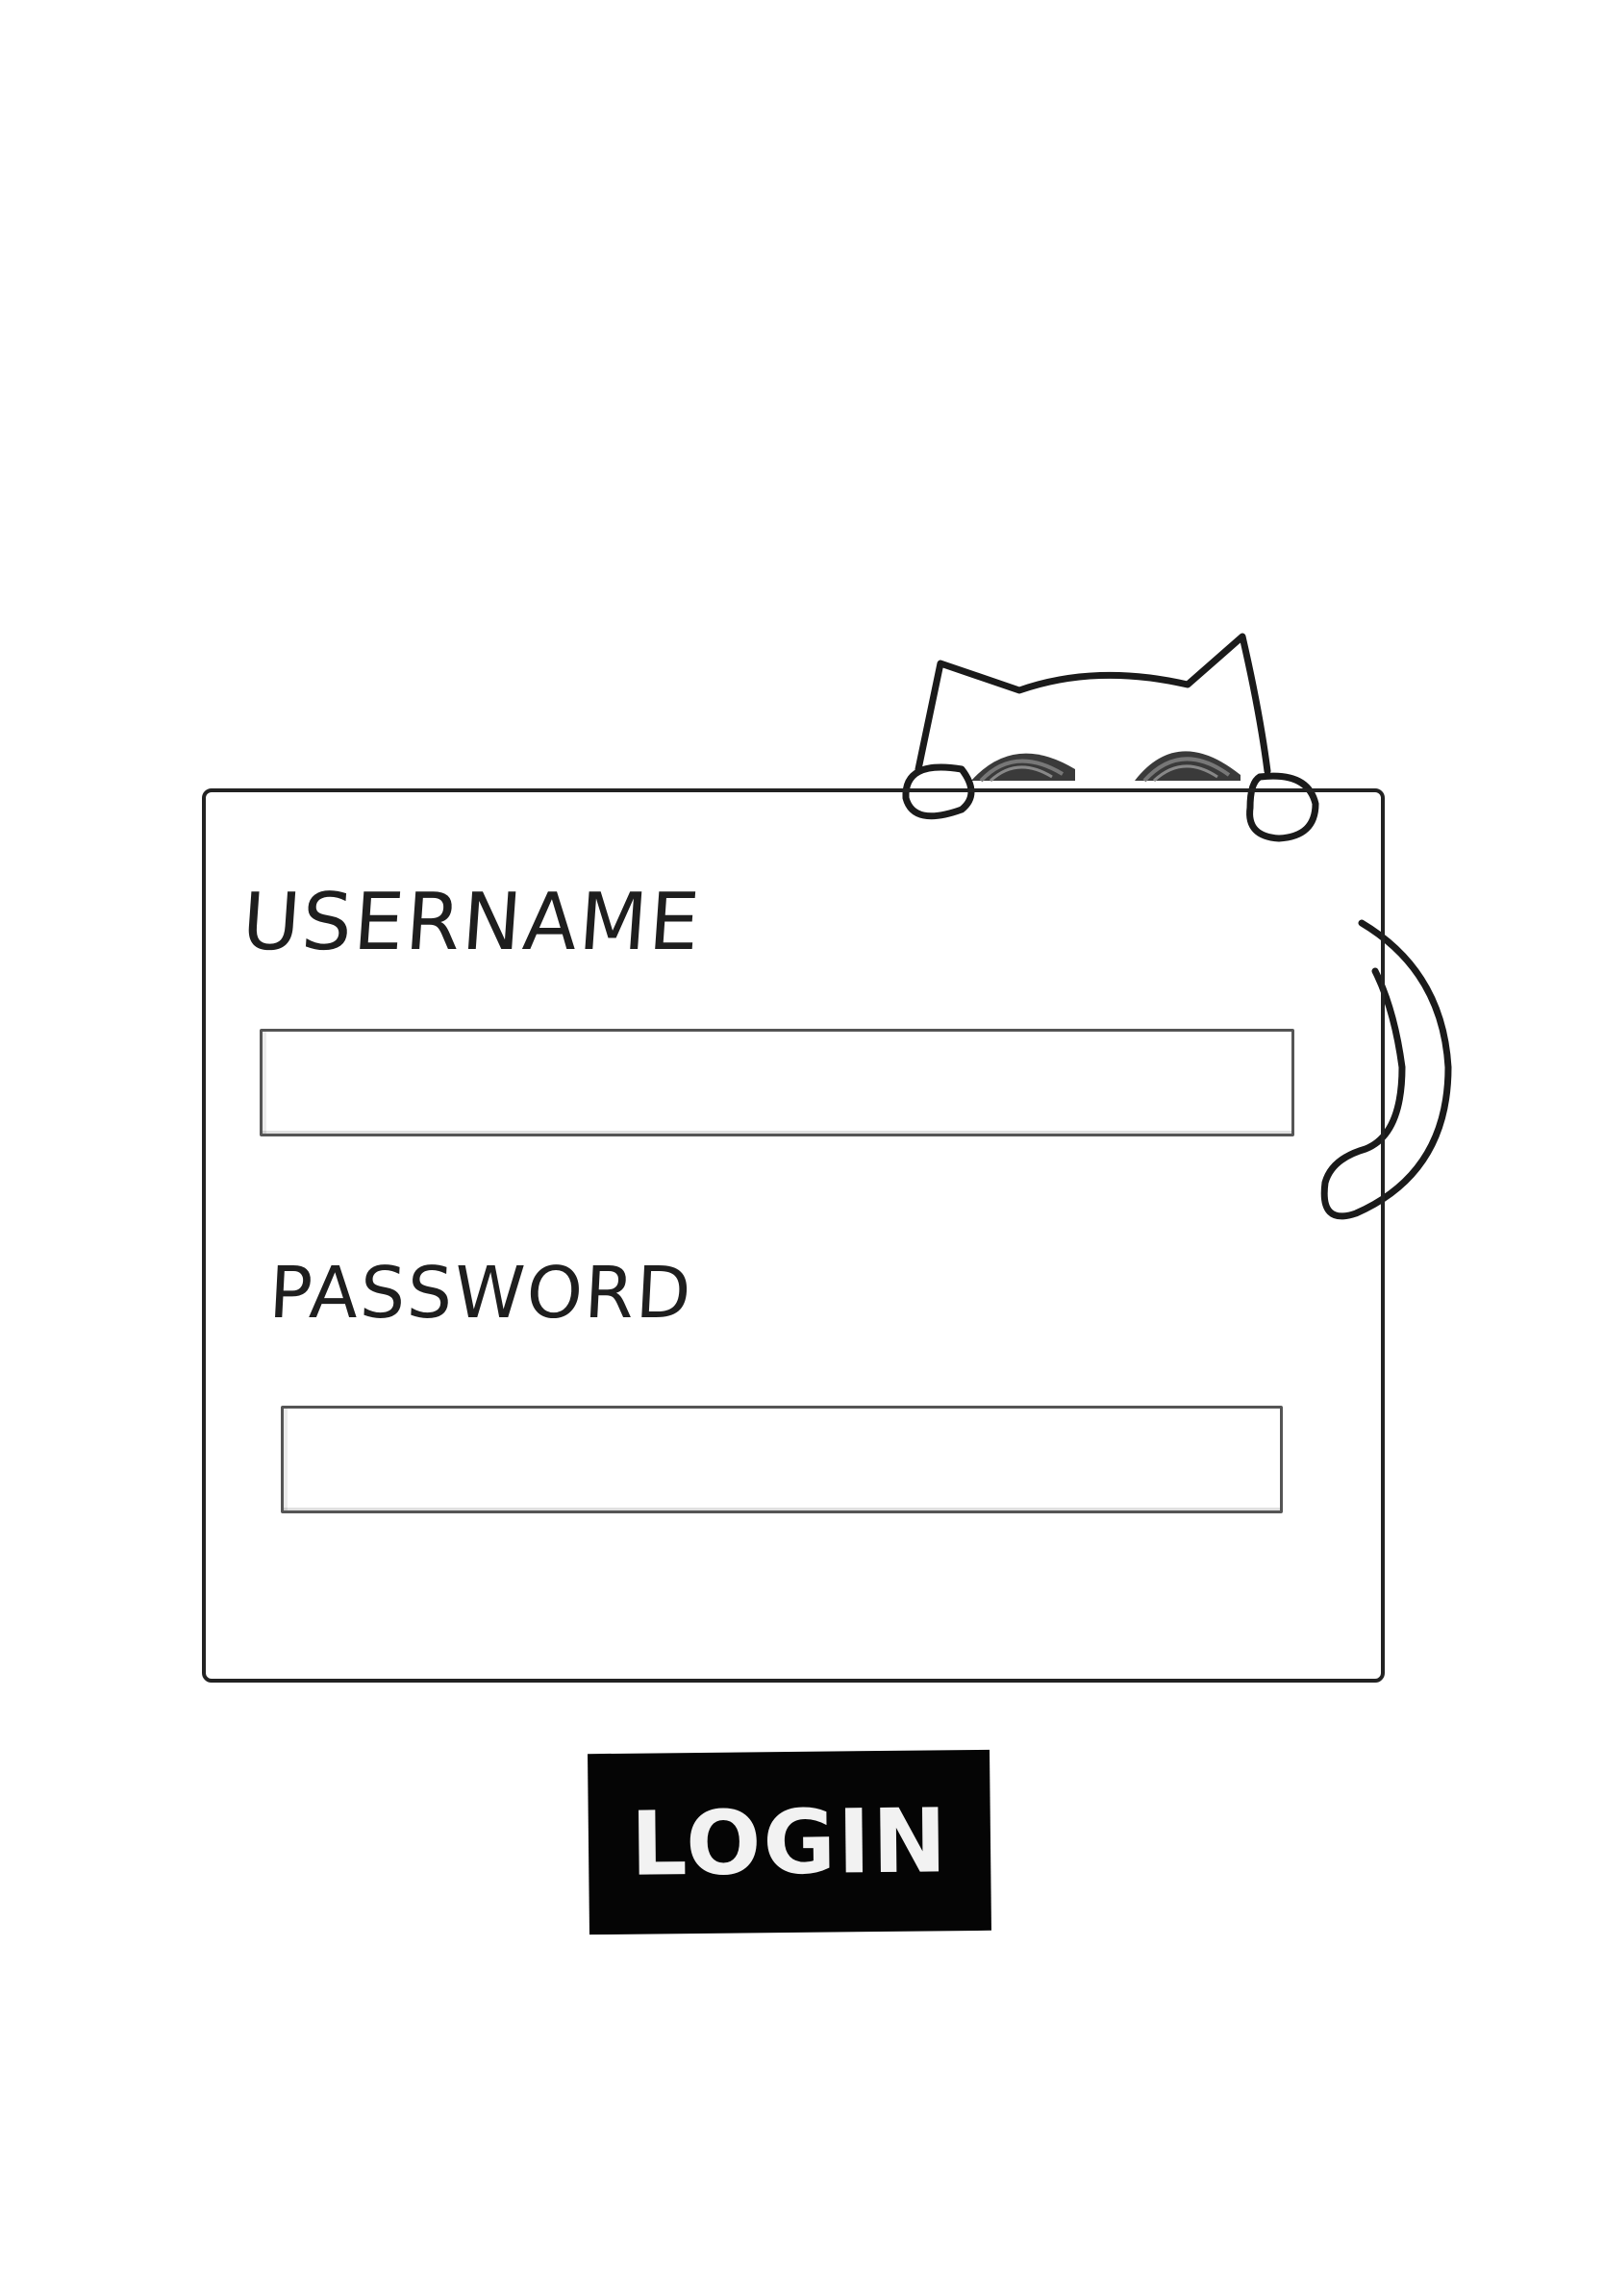 This screenshot has width=1604, height=2296. Describe the element at coordinates (471, 922) in the screenshot. I see `username-label: USERNAME` at that location.